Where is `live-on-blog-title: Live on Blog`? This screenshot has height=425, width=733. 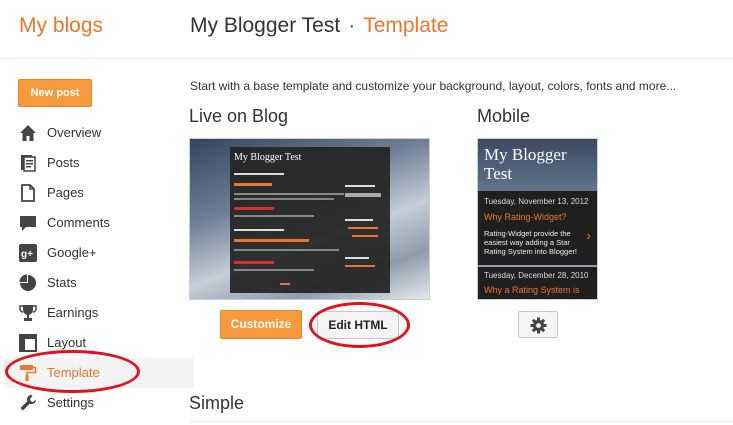 live-on-blog-title: Live on Blog is located at coordinates (239, 116).